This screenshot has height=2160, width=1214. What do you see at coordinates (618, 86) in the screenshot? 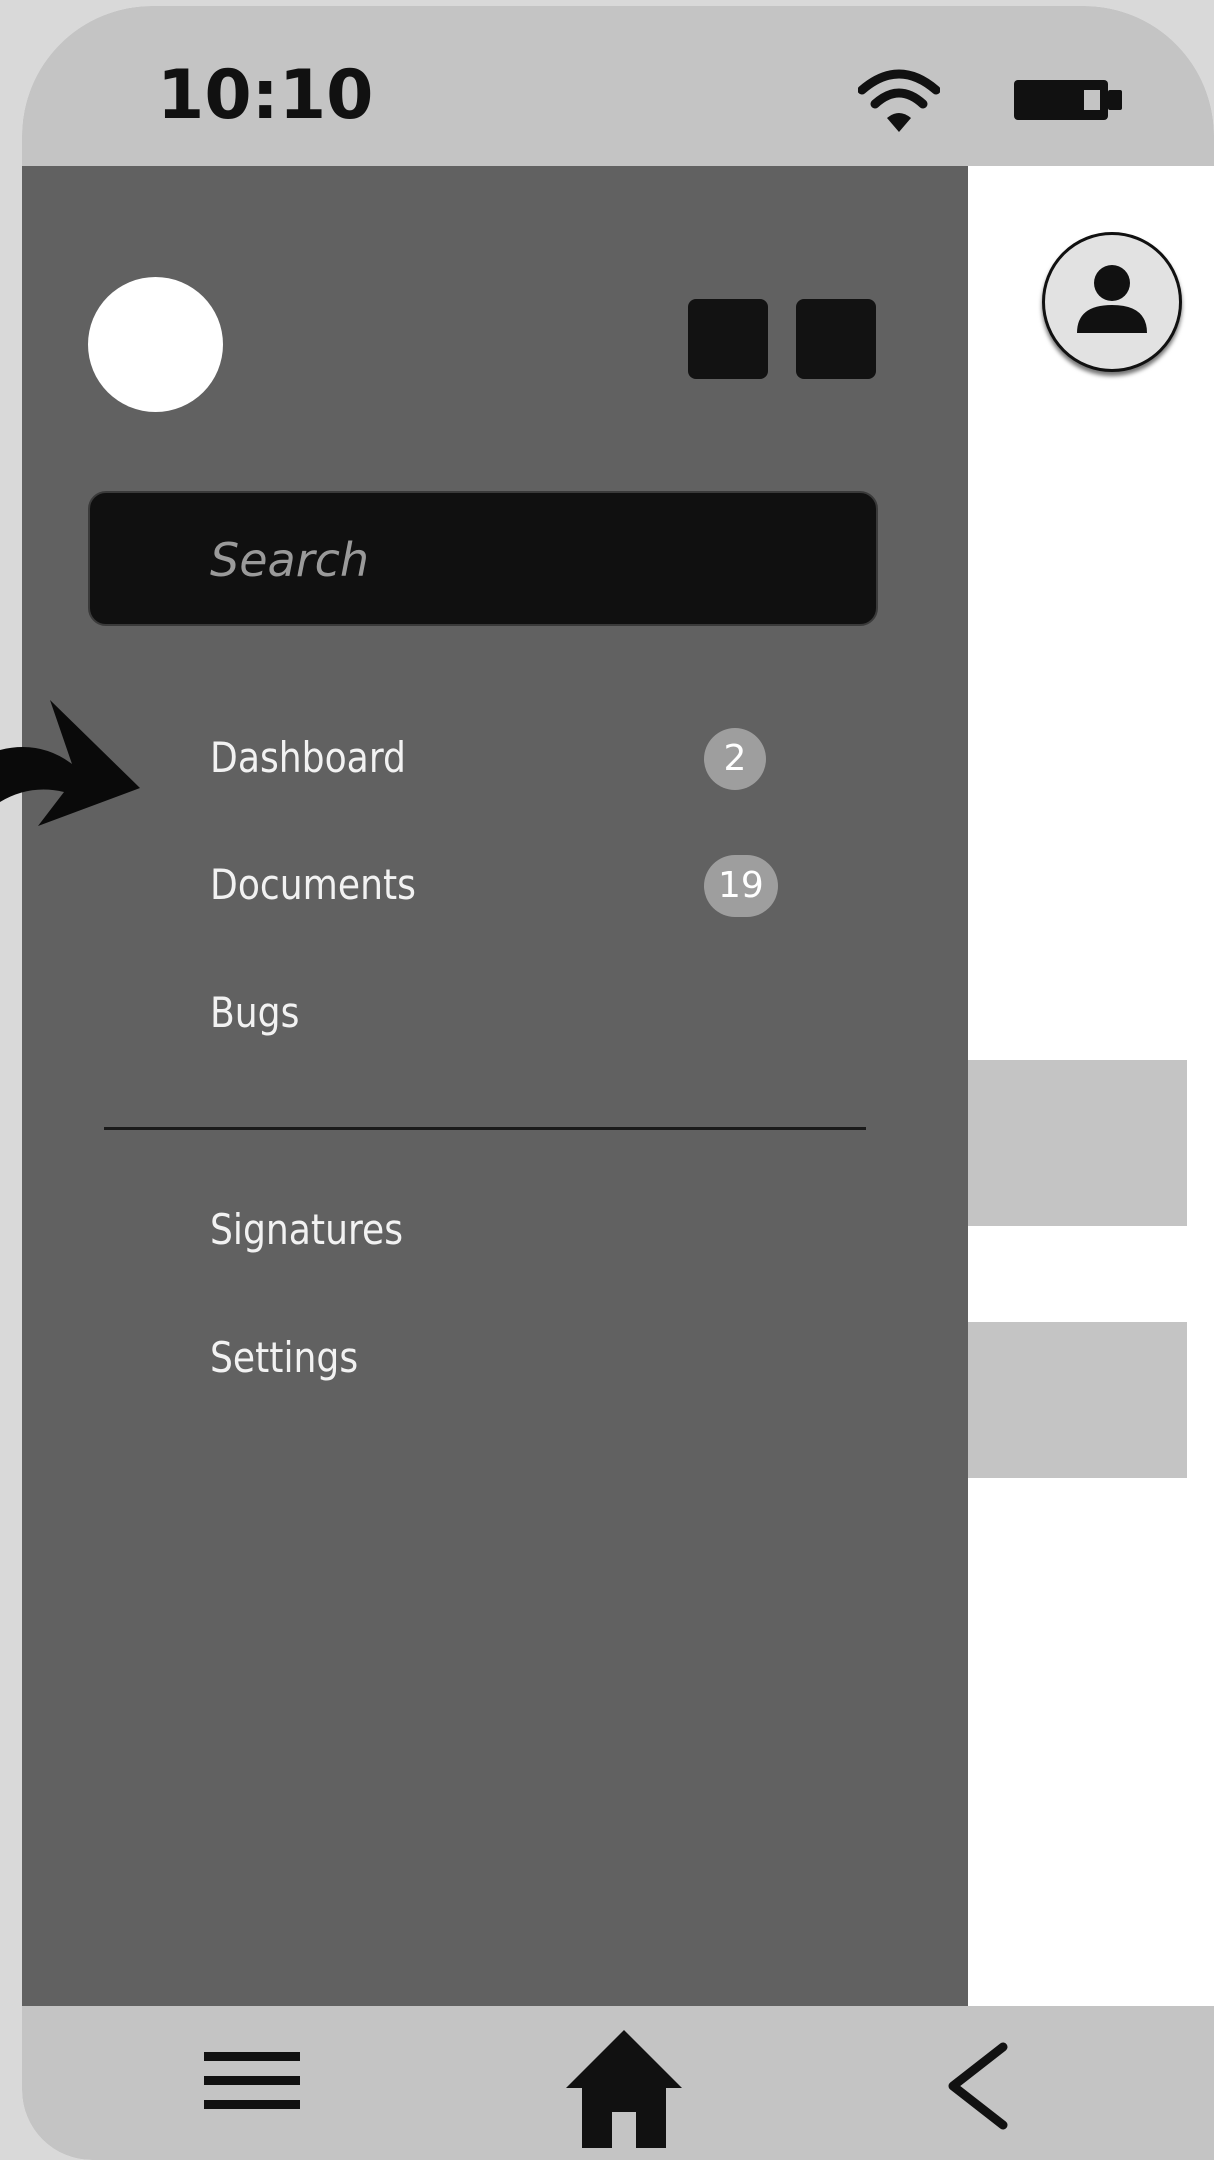
I see `status-bar: 10:10` at bounding box center [618, 86].